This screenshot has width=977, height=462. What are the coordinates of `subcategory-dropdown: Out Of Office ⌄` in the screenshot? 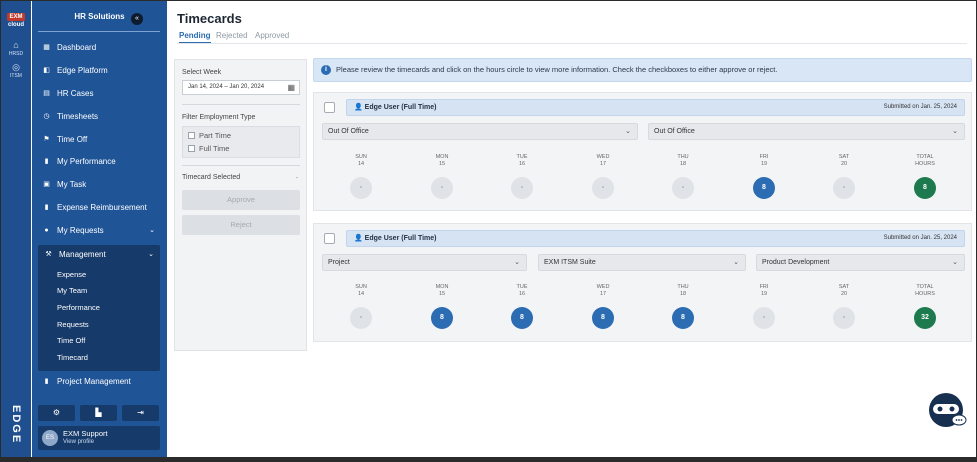 It's located at (806, 131).